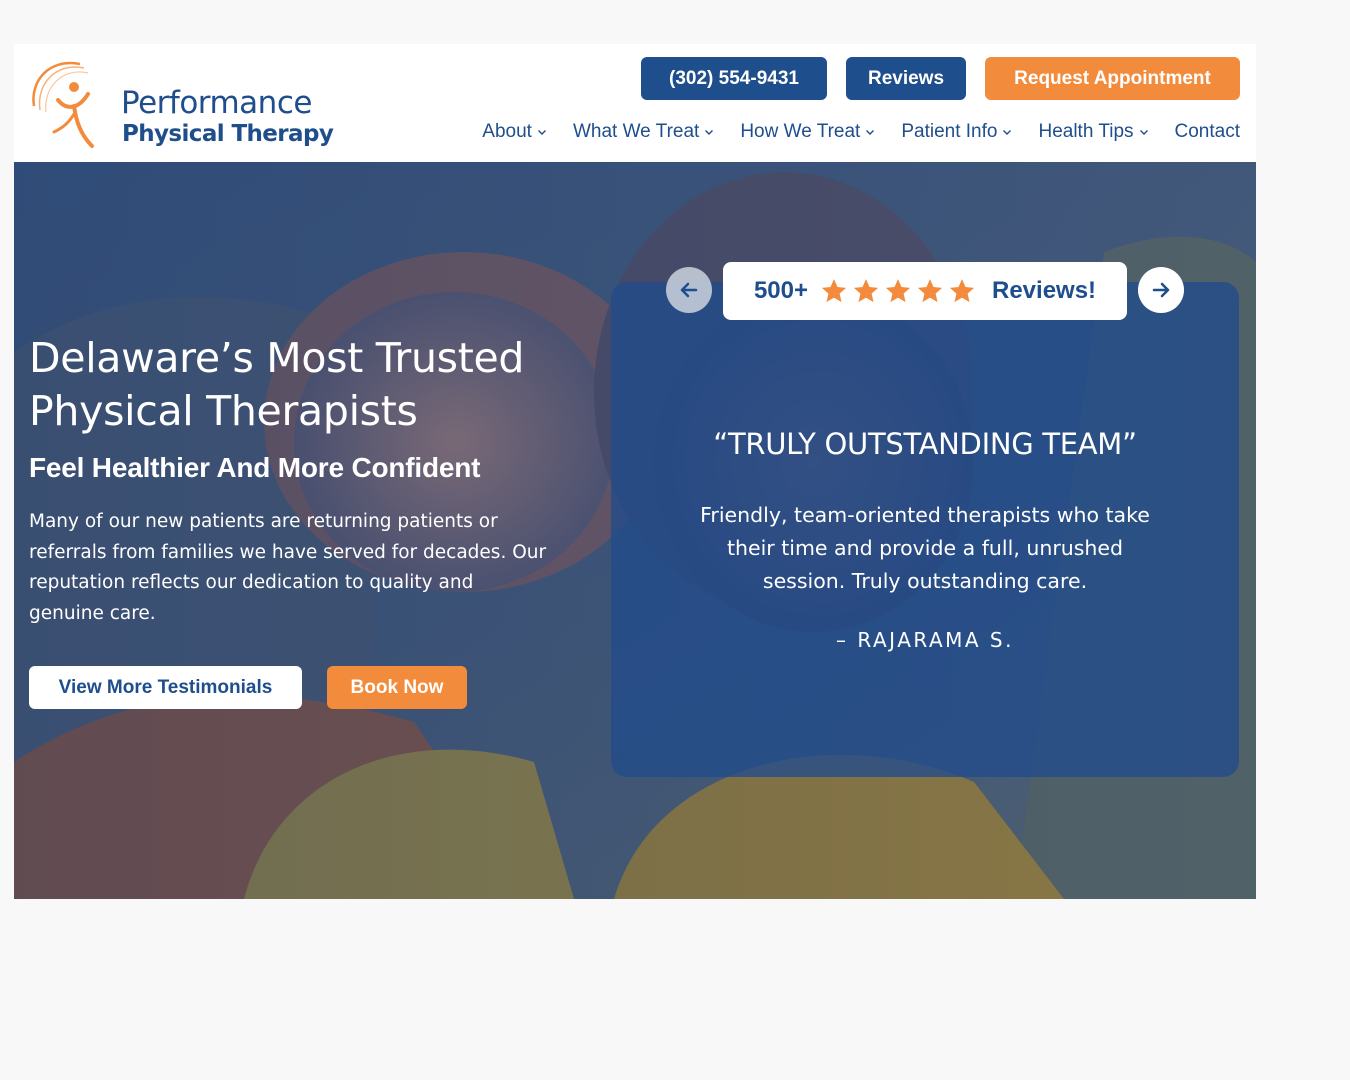 The height and width of the screenshot is (1080, 1350). I want to click on logo: Performance Physical Therapy, so click(181, 102).